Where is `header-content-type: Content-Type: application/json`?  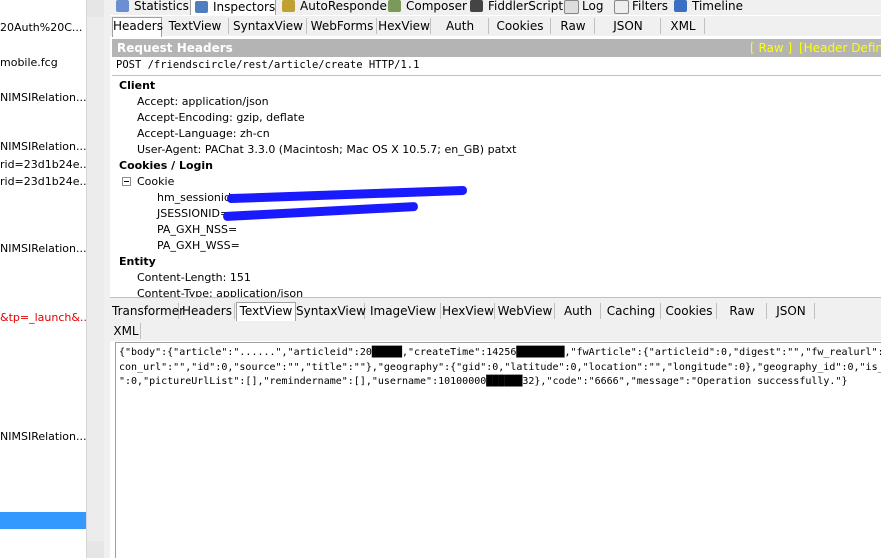 header-content-type: Content-Type: application/json is located at coordinates (220, 292).